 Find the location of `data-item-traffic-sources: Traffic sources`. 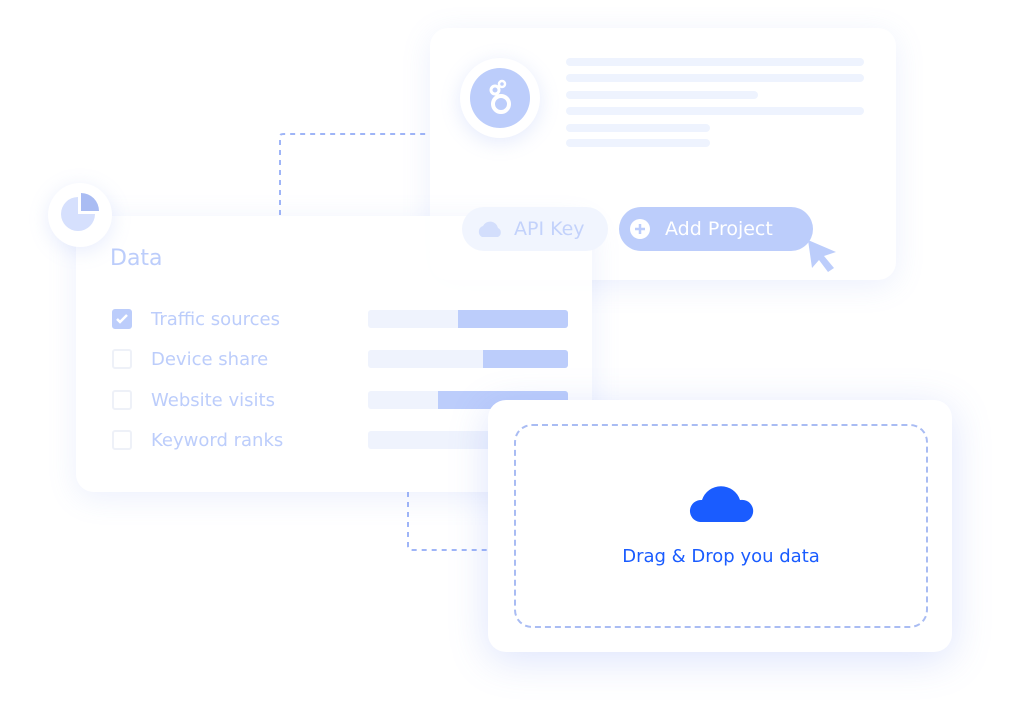

data-item-traffic-sources: Traffic sources is located at coordinates (196, 319).